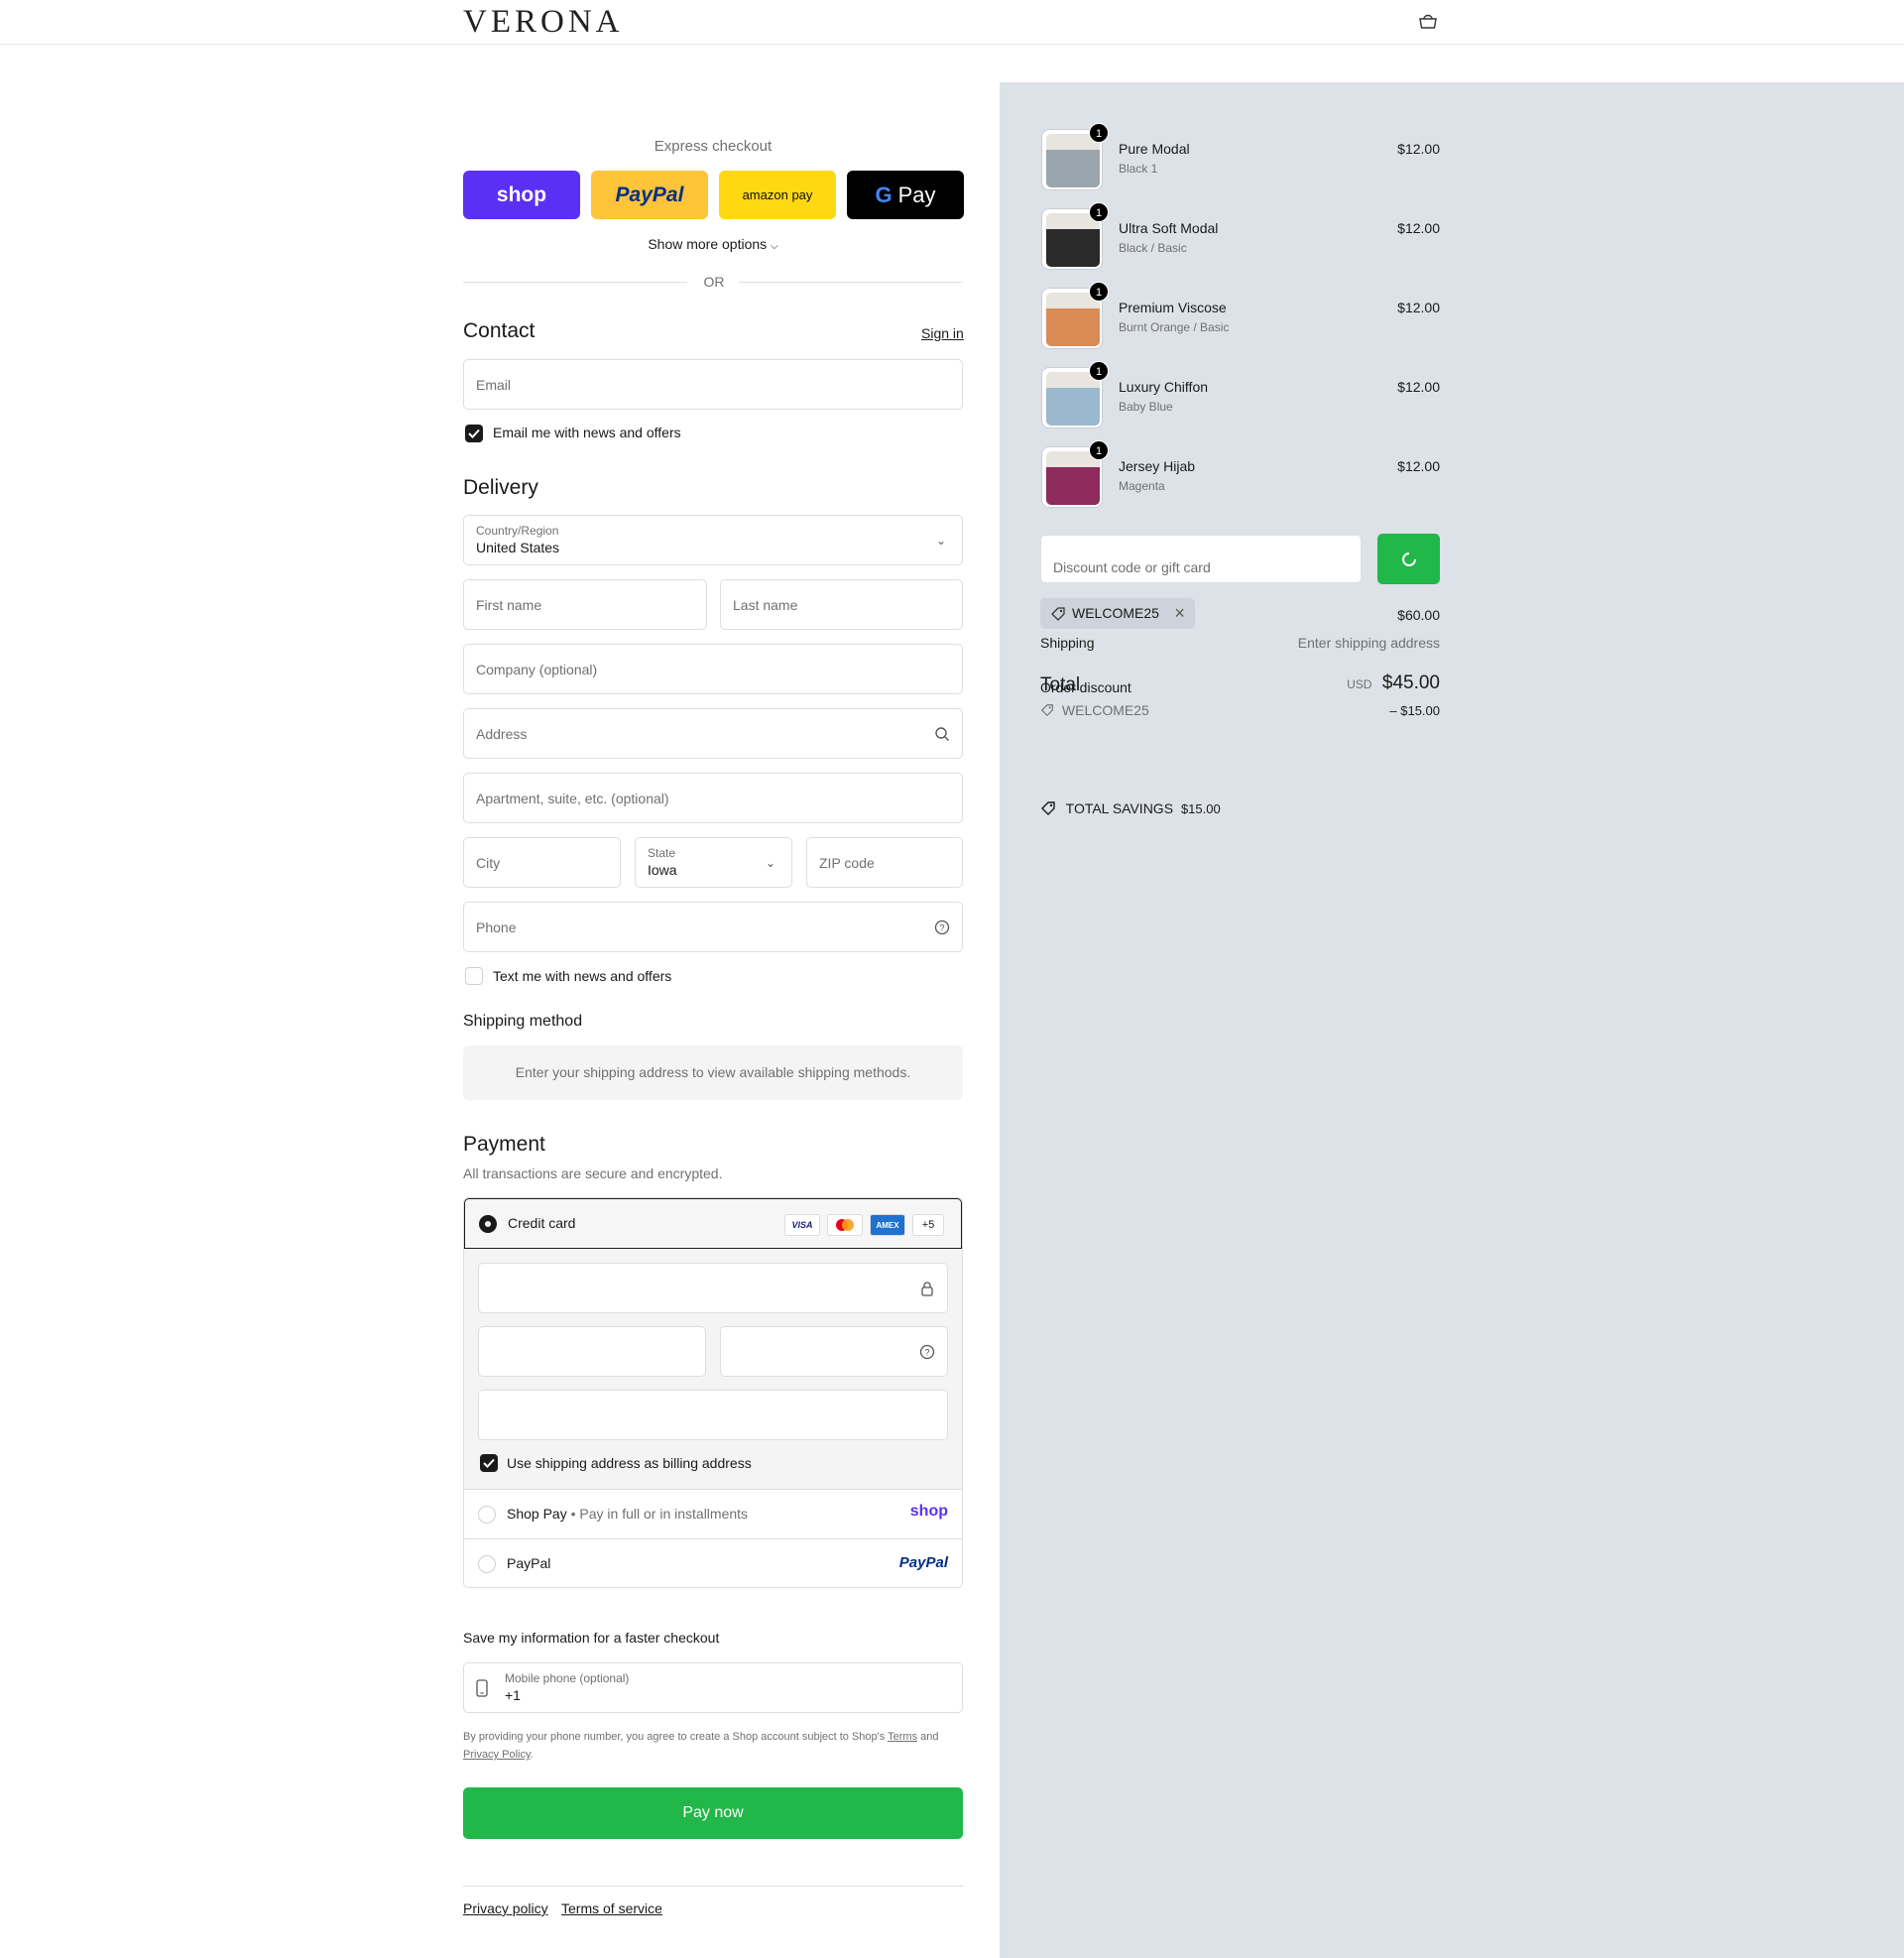 Image resolution: width=1904 pixels, height=1958 pixels. I want to click on shop-pay-express-button: shop, so click(521, 195).